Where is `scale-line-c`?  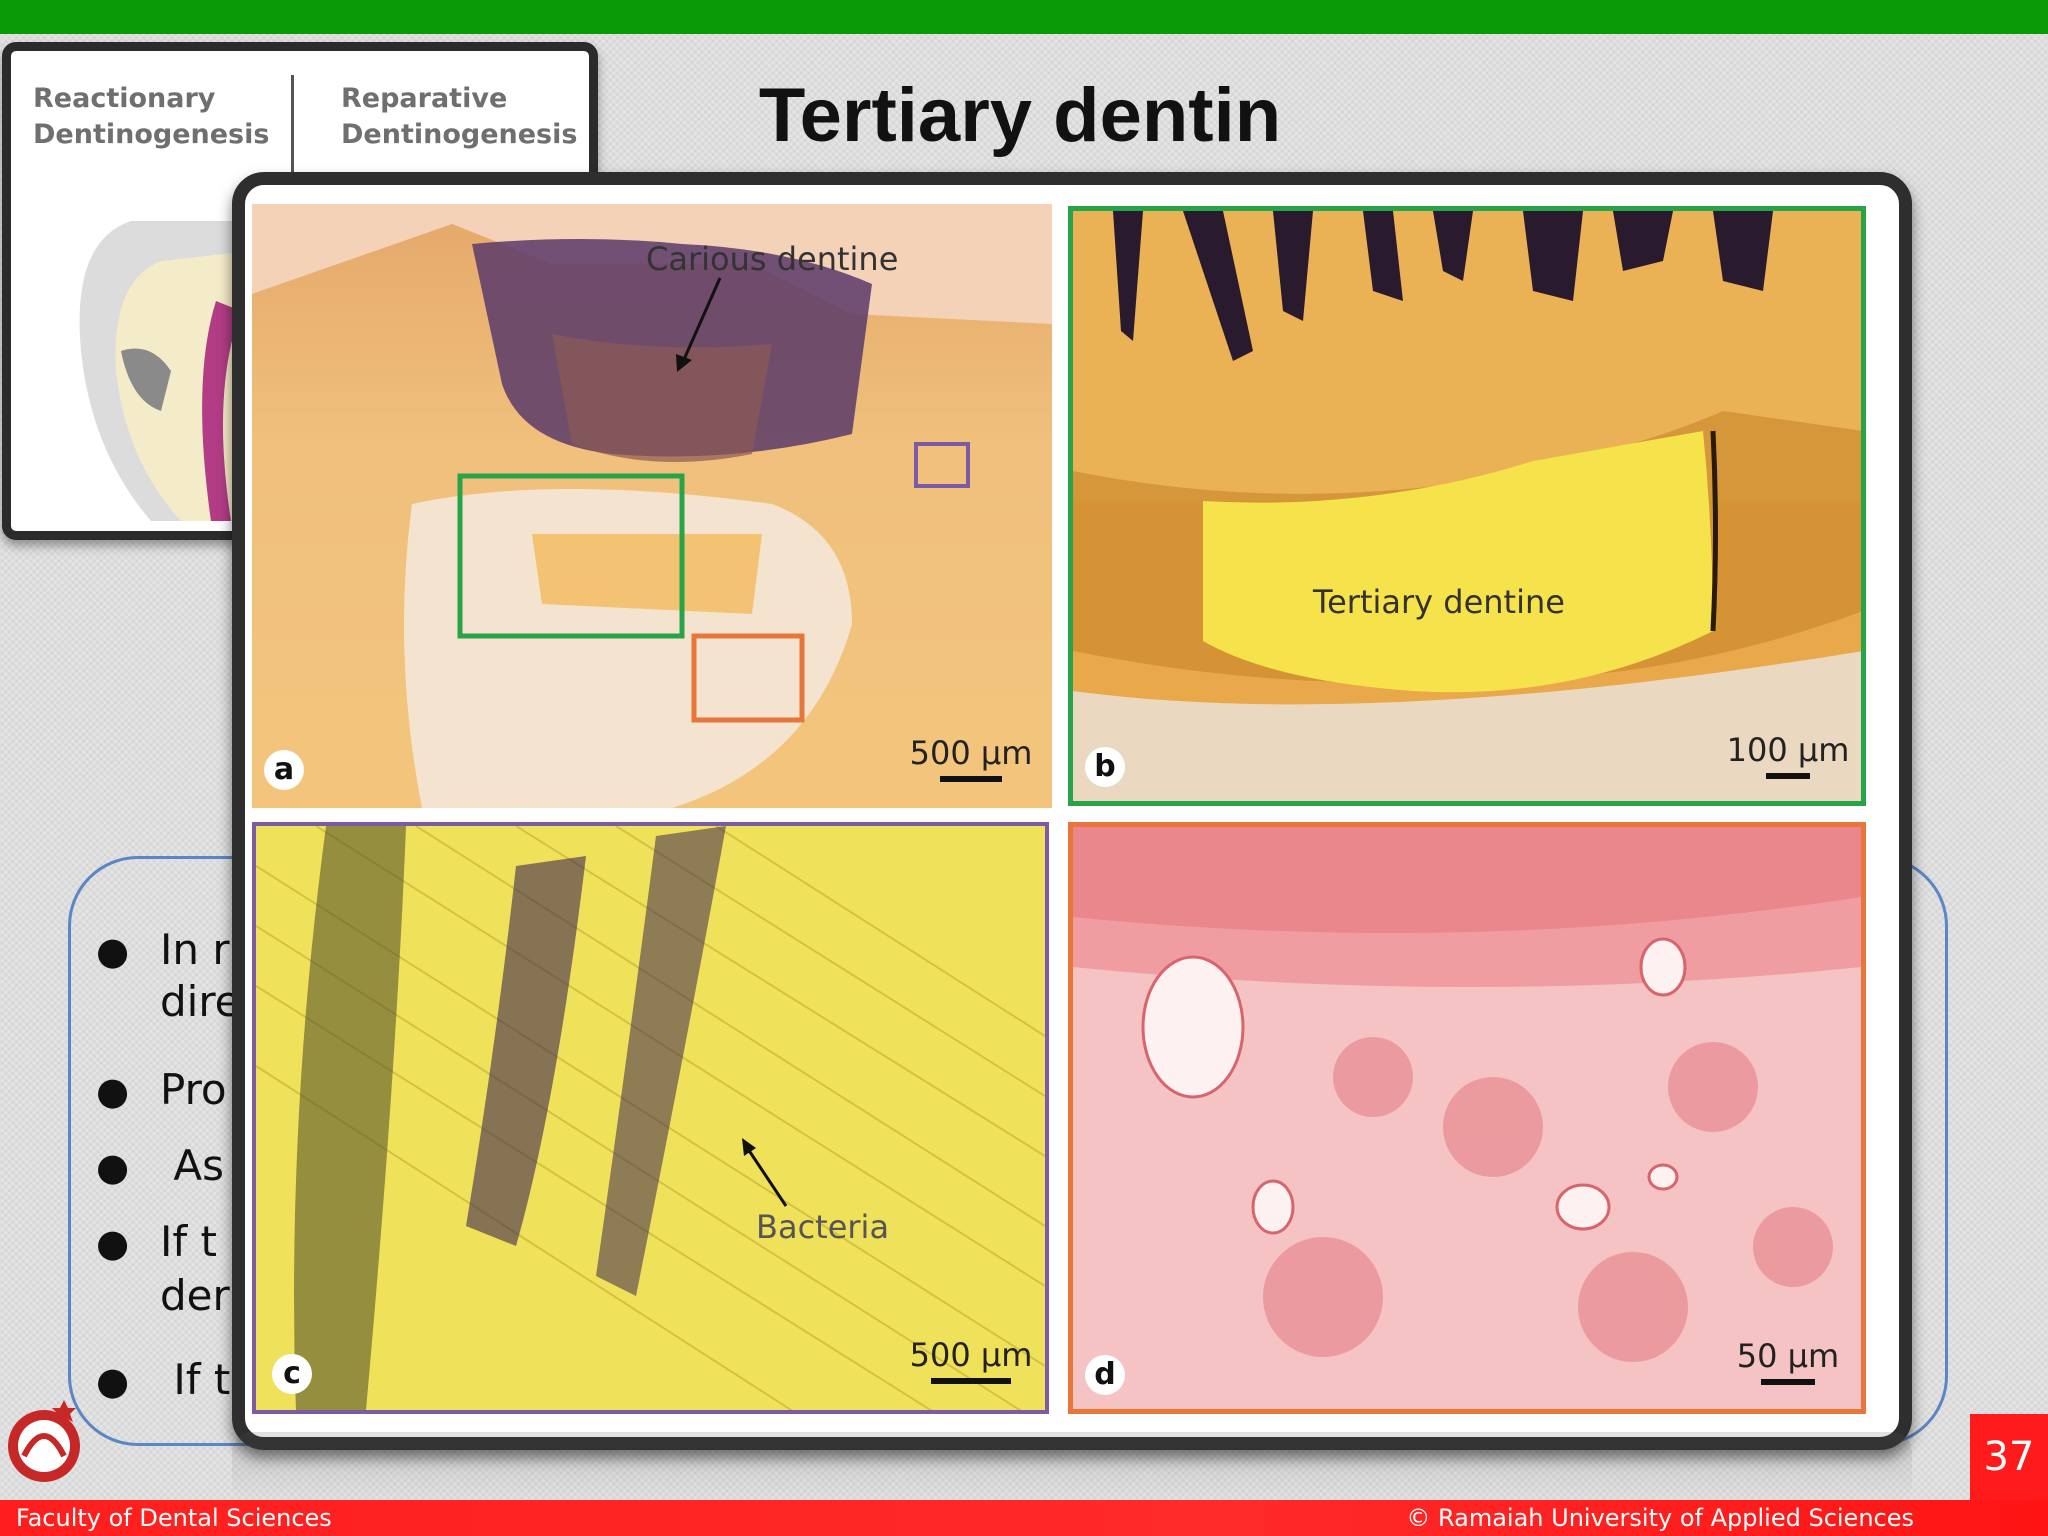
scale-line-c is located at coordinates (971, 1381).